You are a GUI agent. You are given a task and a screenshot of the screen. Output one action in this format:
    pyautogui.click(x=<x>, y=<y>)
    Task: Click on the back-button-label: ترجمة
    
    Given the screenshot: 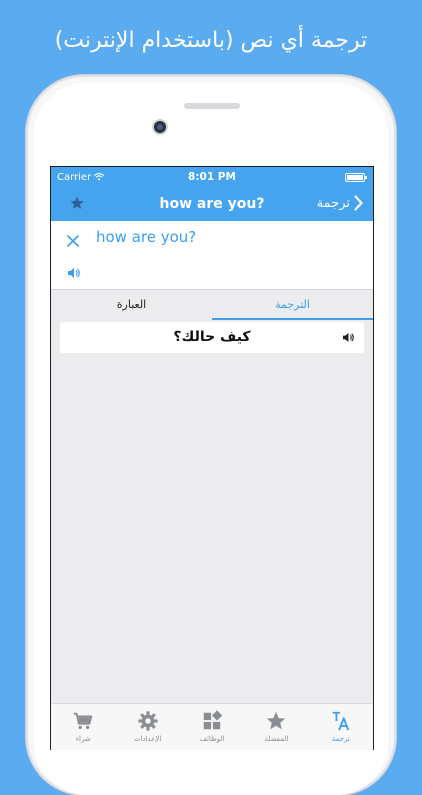 What is the action you would take?
    pyautogui.click(x=333, y=203)
    